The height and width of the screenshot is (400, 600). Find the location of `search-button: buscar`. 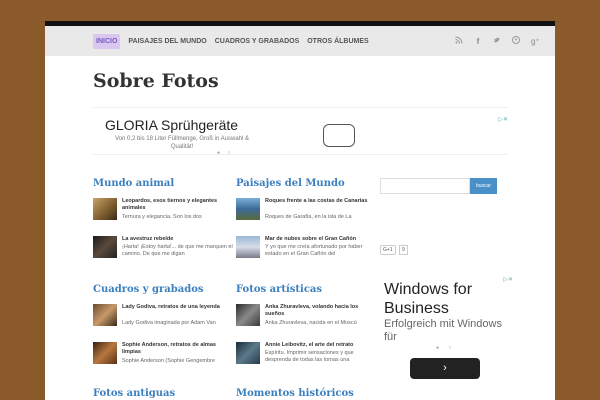

search-button: buscar is located at coordinates (483, 186).